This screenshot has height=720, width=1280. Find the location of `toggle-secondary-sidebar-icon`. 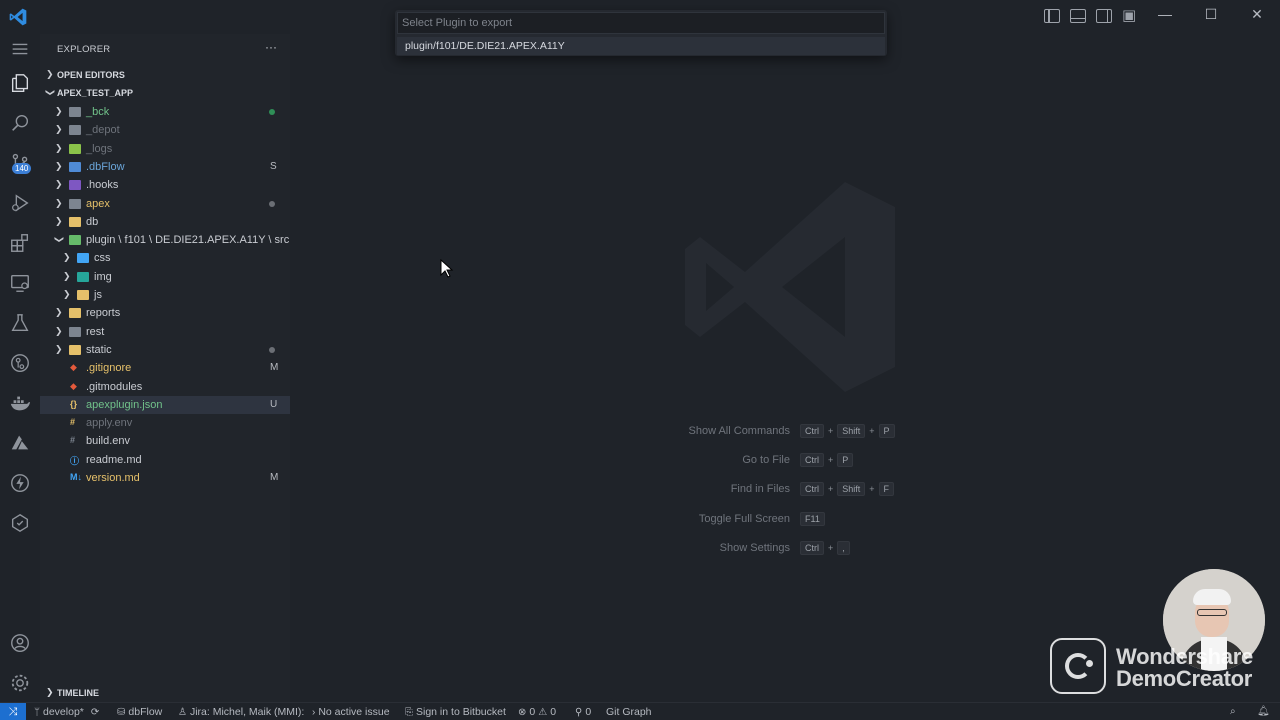

toggle-secondary-sidebar-icon is located at coordinates (1104, 16).